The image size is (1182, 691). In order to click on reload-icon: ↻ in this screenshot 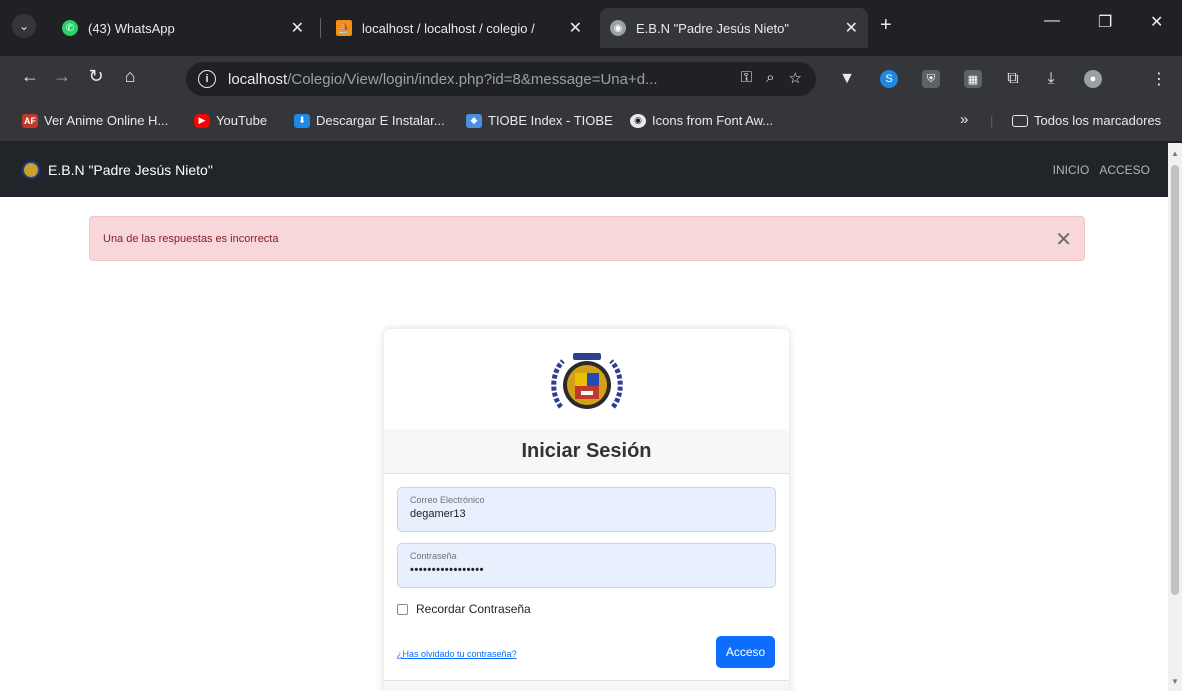, I will do `click(96, 76)`.